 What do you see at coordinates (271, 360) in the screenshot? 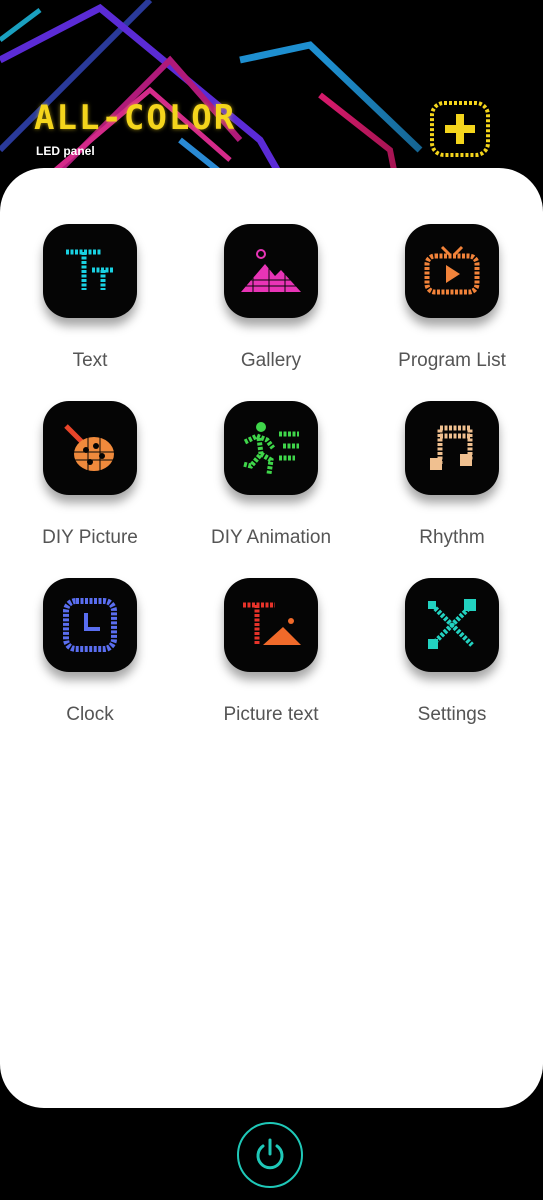
I see `menu-item-label: Gallery` at bounding box center [271, 360].